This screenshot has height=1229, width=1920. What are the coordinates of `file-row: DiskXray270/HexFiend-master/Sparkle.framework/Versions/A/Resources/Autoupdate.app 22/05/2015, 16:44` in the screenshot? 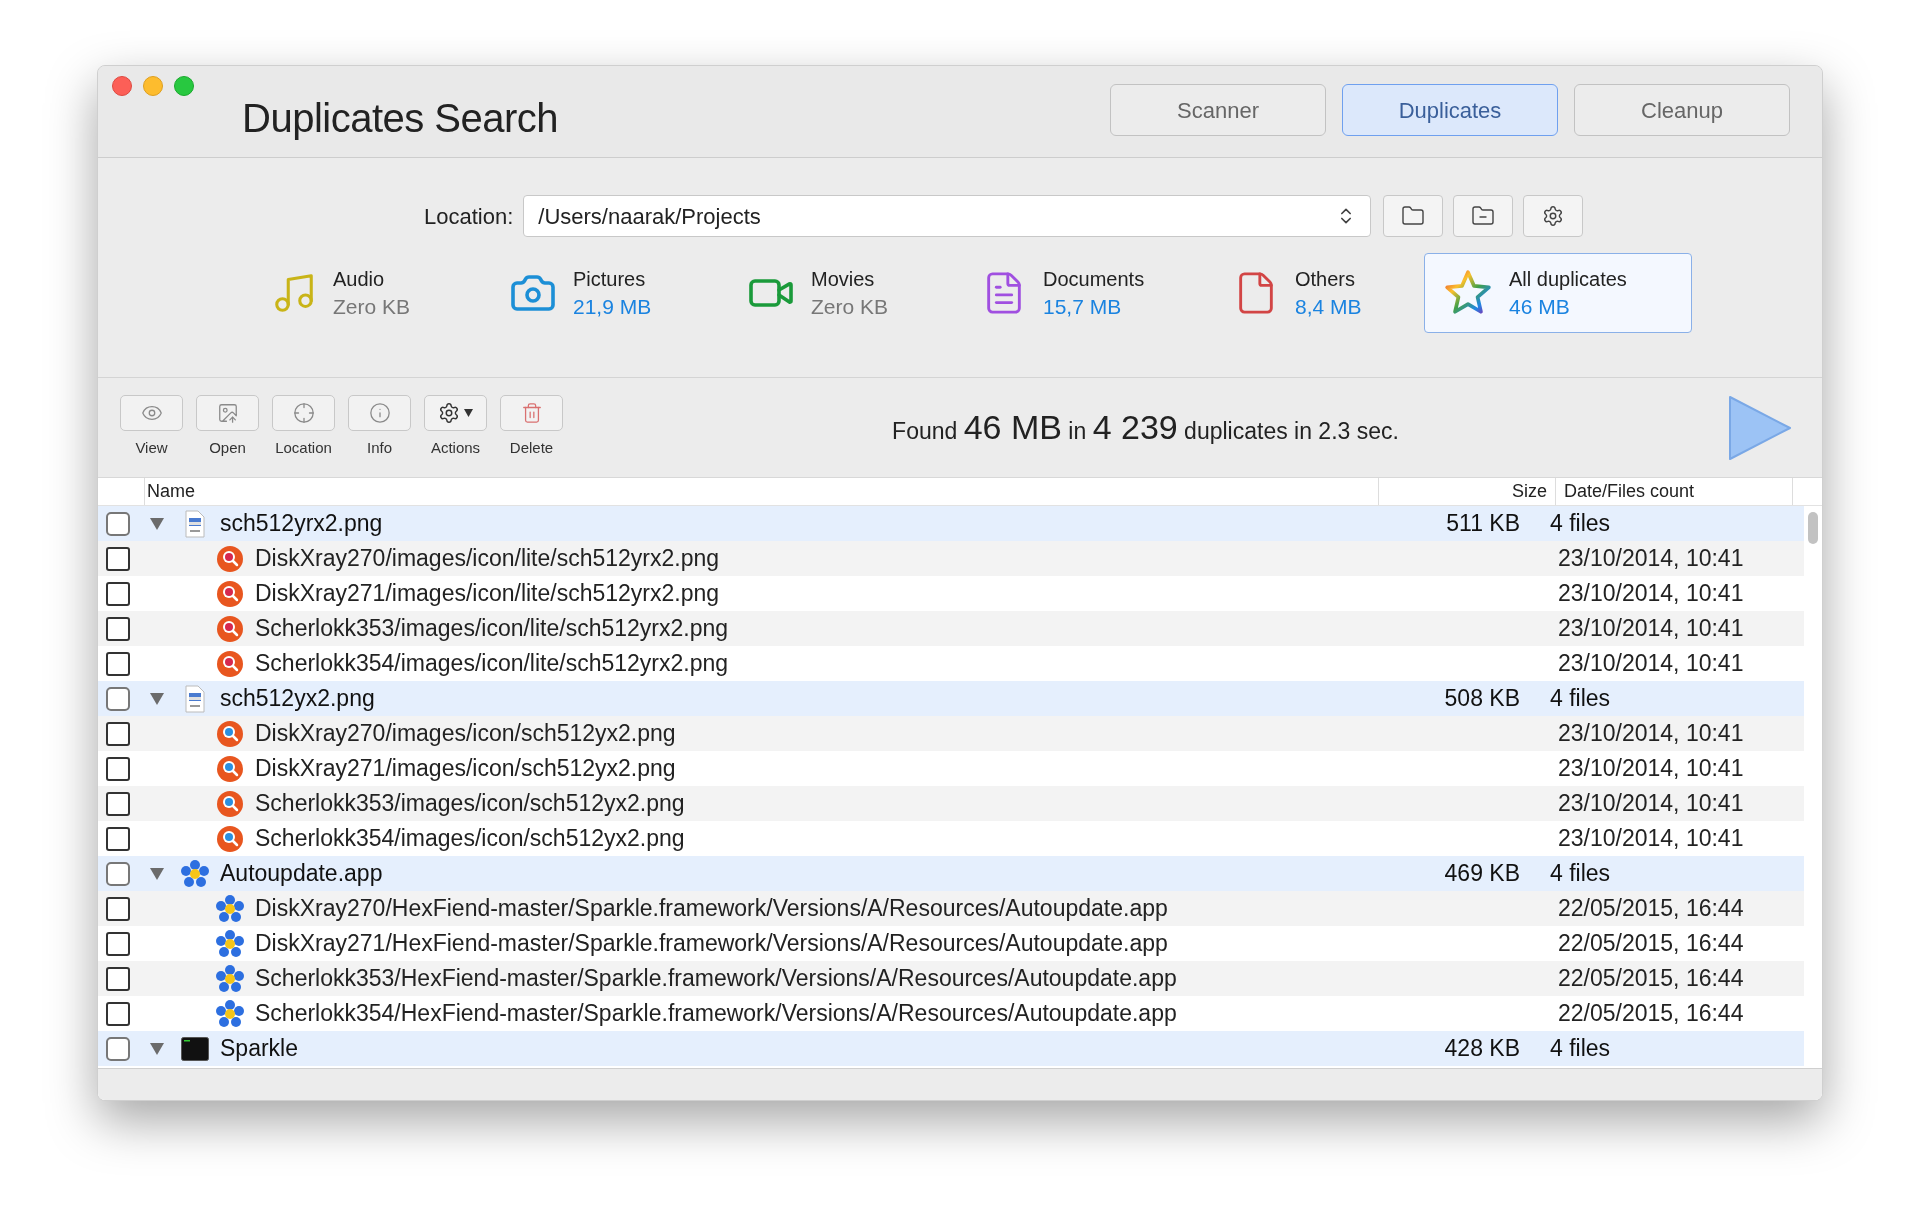 It's located at (951, 908).